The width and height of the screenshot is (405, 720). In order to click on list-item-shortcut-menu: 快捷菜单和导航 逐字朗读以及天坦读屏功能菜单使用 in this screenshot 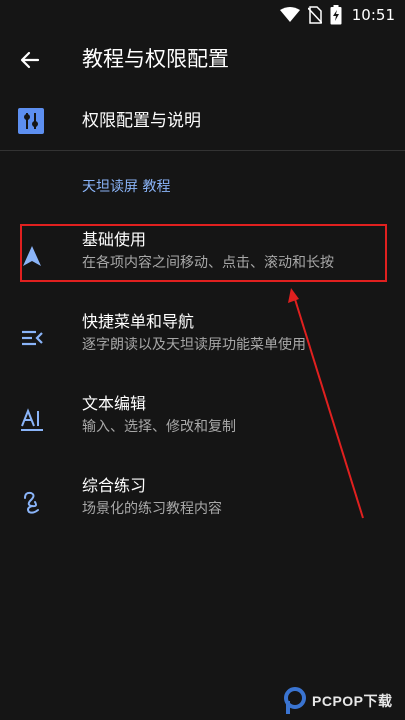, I will do `click(202, 338)`.